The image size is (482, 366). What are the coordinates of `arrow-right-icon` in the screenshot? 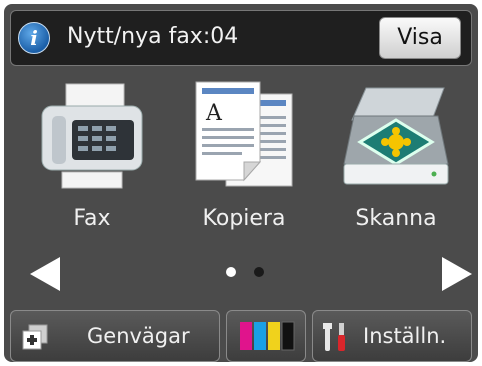 It's located at (456, 274).